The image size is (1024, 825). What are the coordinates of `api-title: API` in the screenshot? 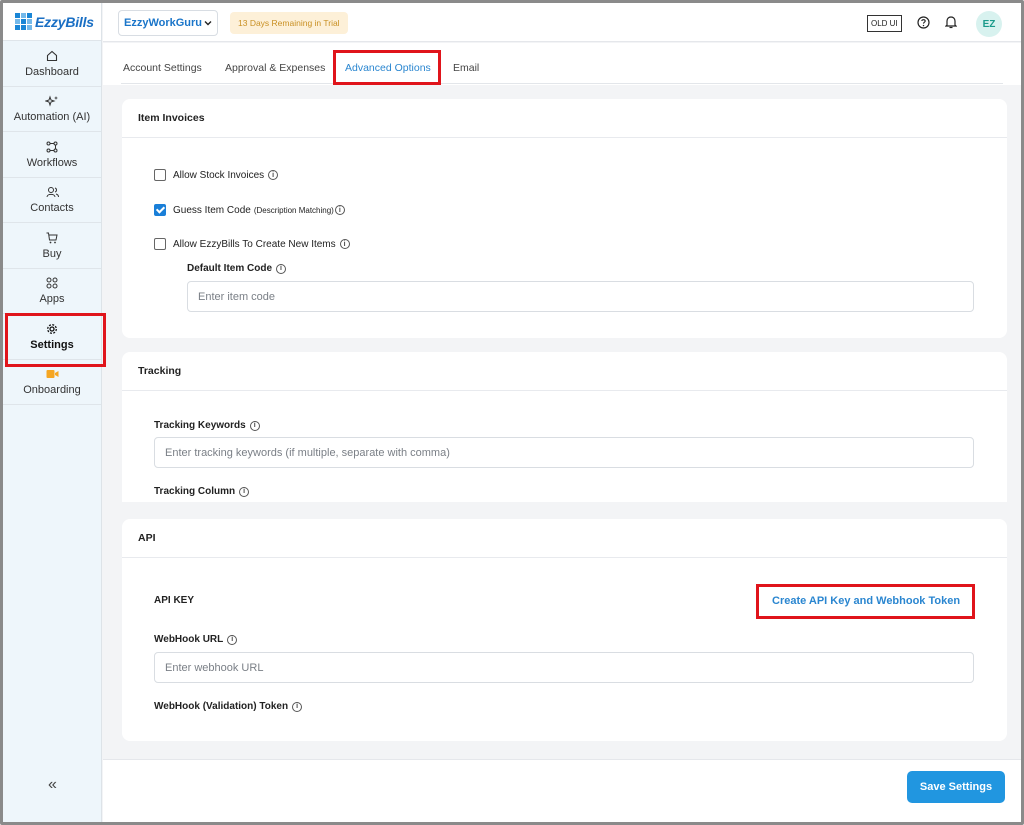 It's located at (564, 538).